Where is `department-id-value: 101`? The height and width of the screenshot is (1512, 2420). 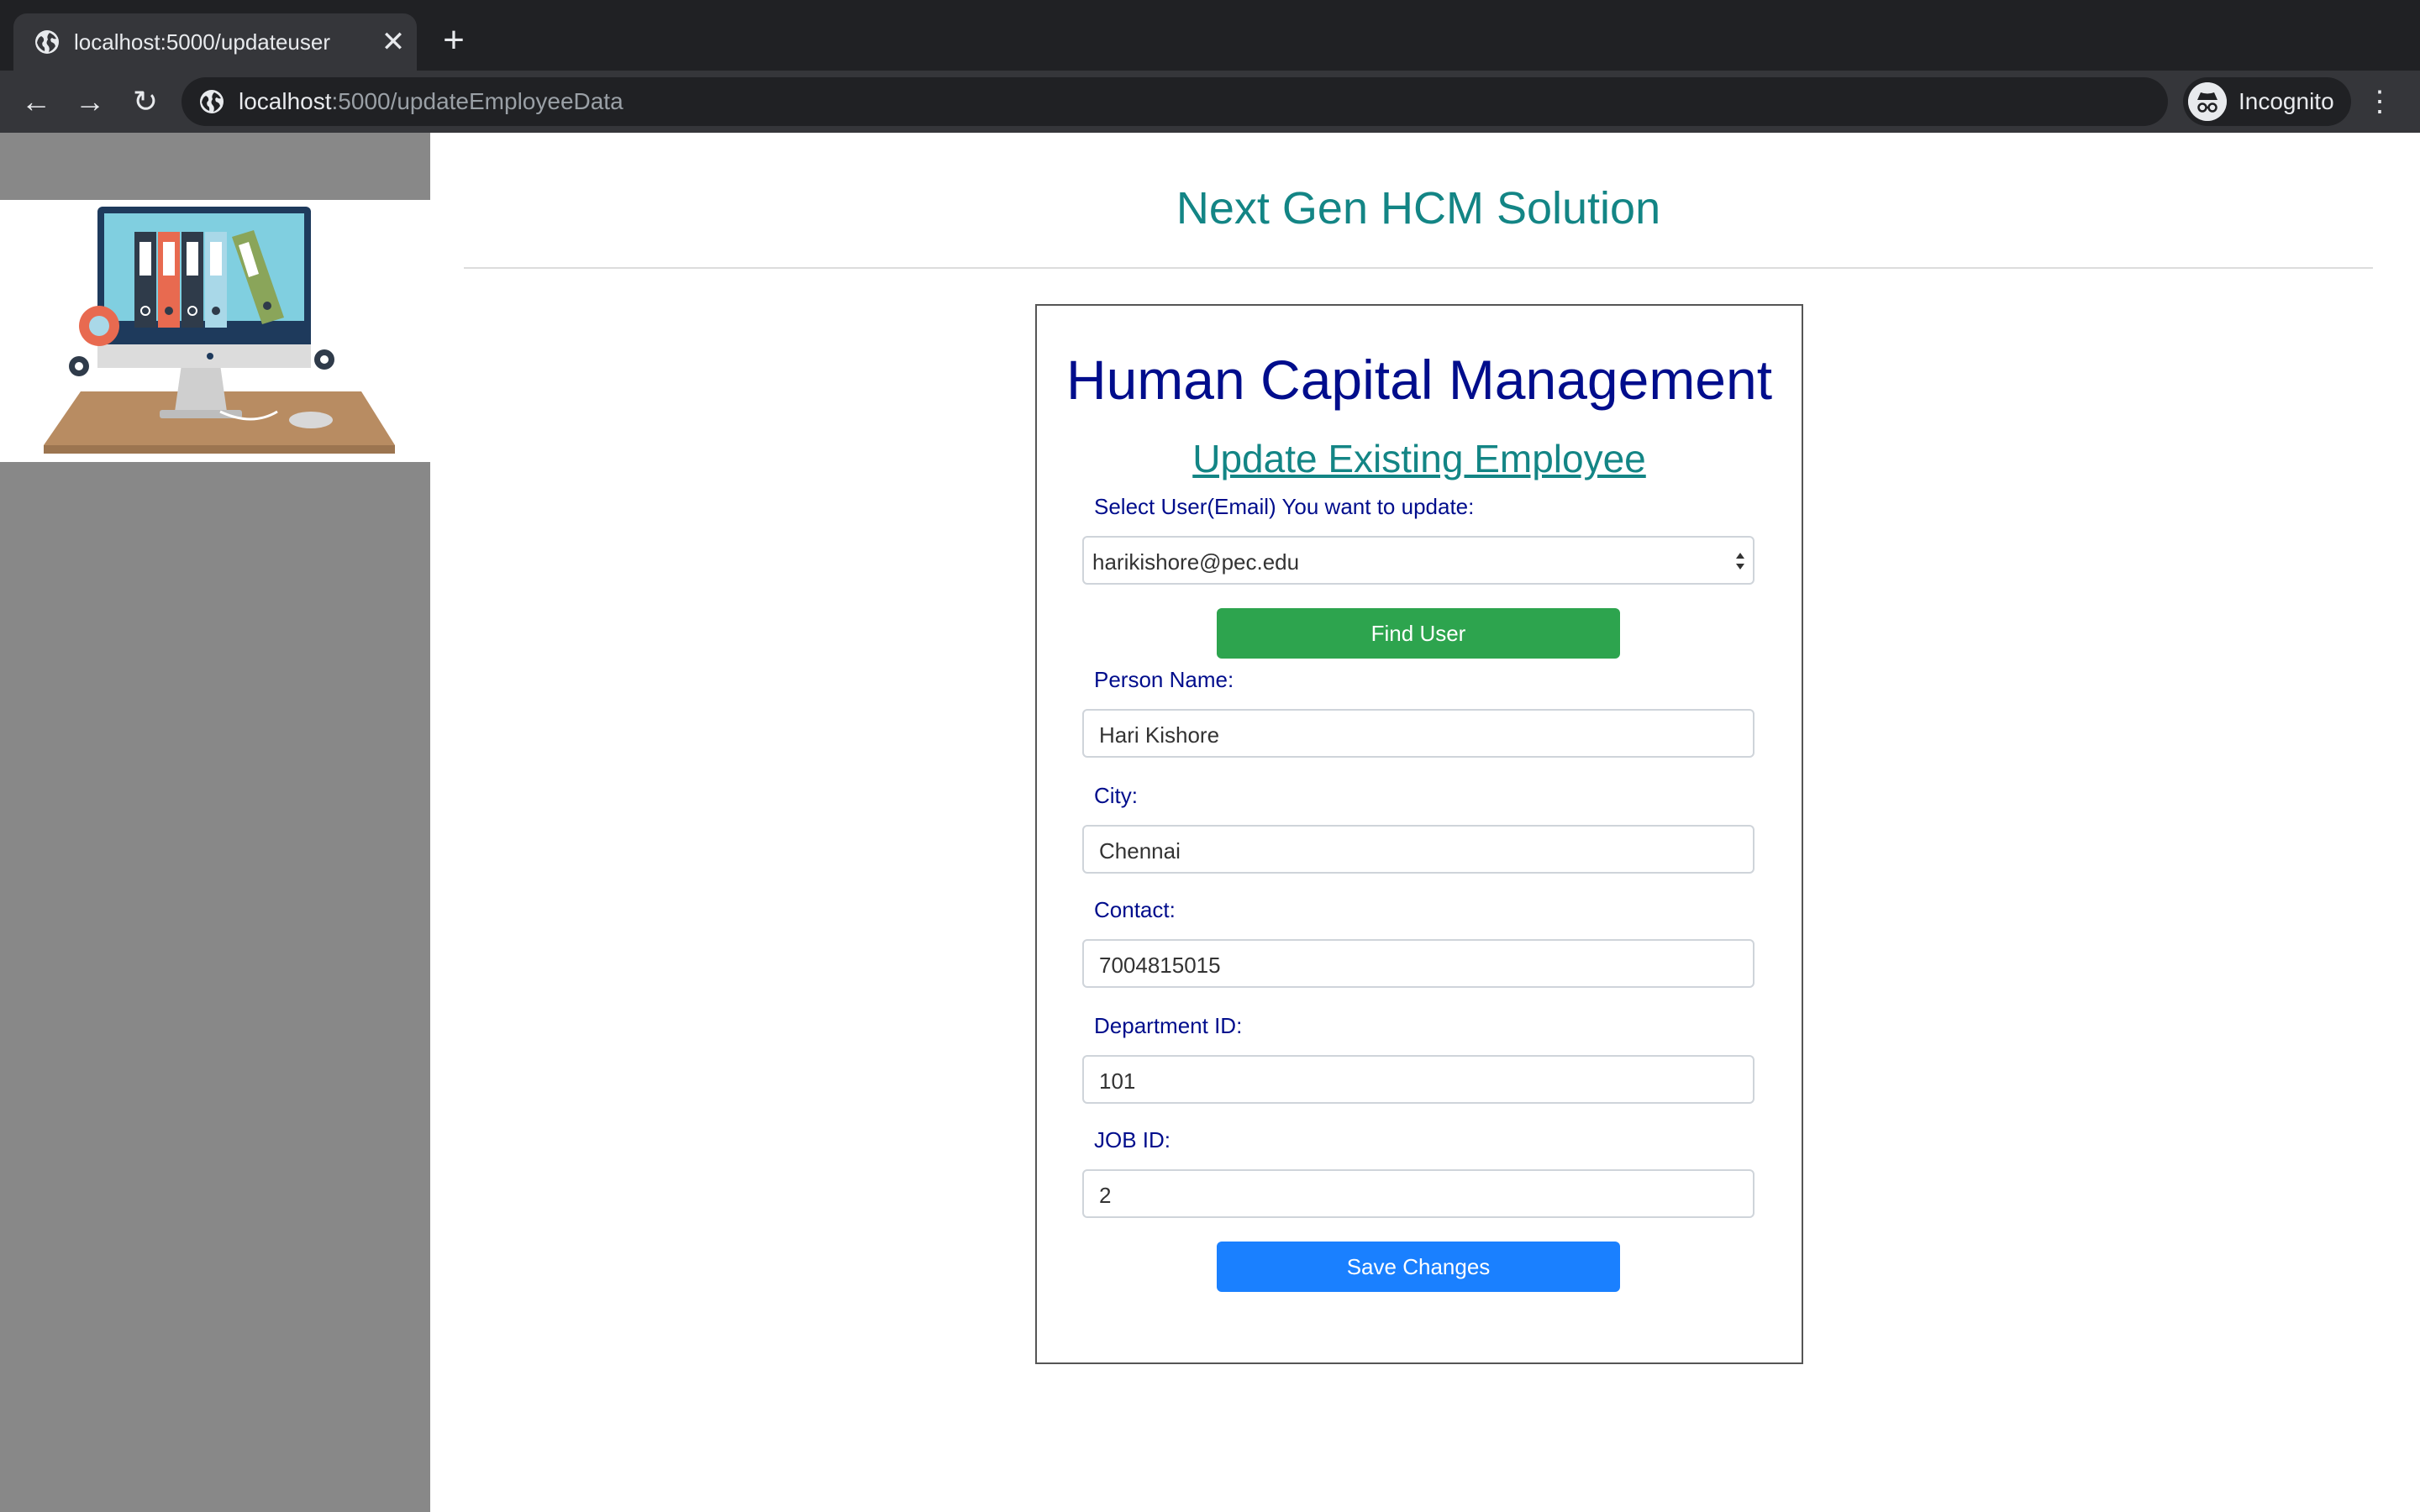 department-id-value: 101 is located at coordinates (1117, 1081).